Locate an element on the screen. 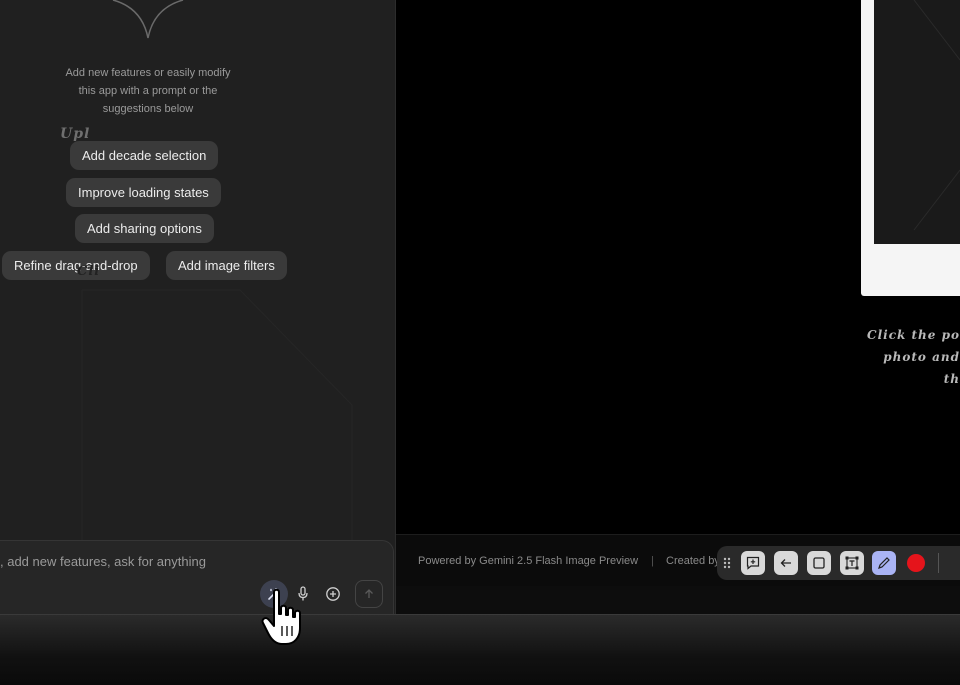  drag-handle-icon is located at coordinates (727, 563).